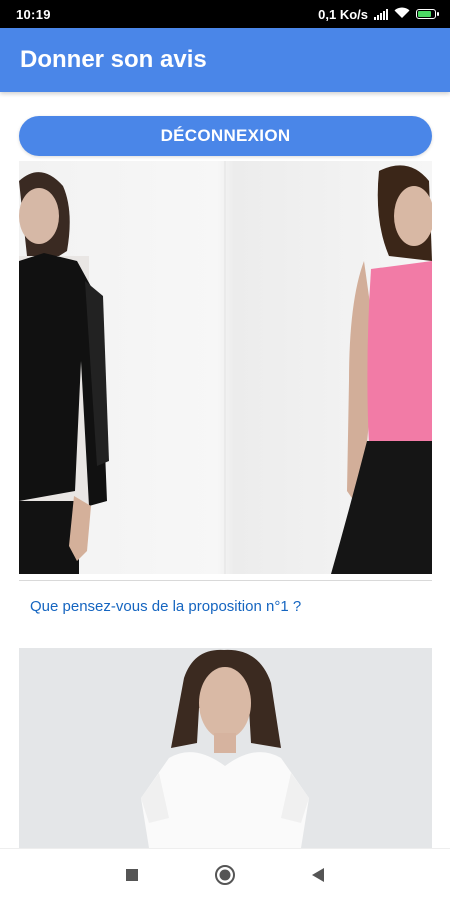  I want to click on page-title: Donner son avis, so click(113, 59).